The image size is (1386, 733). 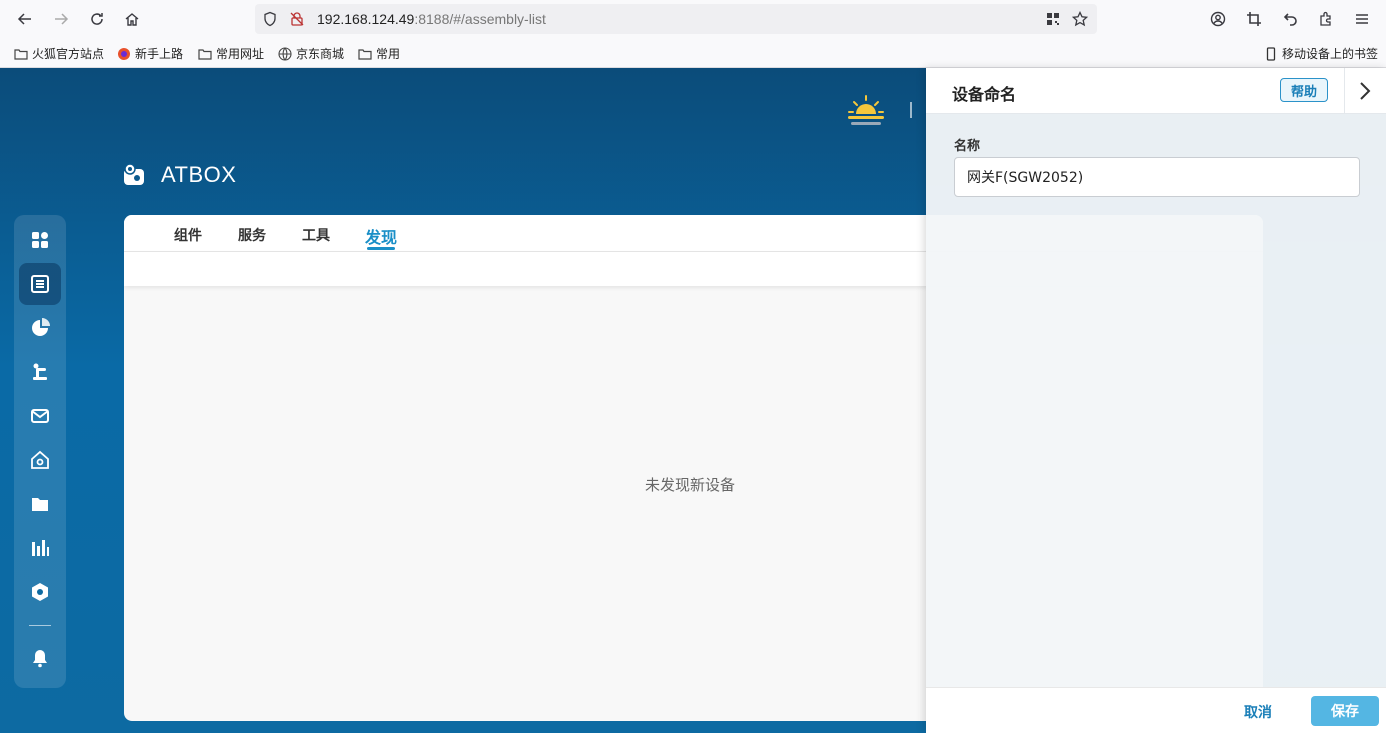 I want to click on bookmark-item: 京东商城, so click(x=311, y=53).